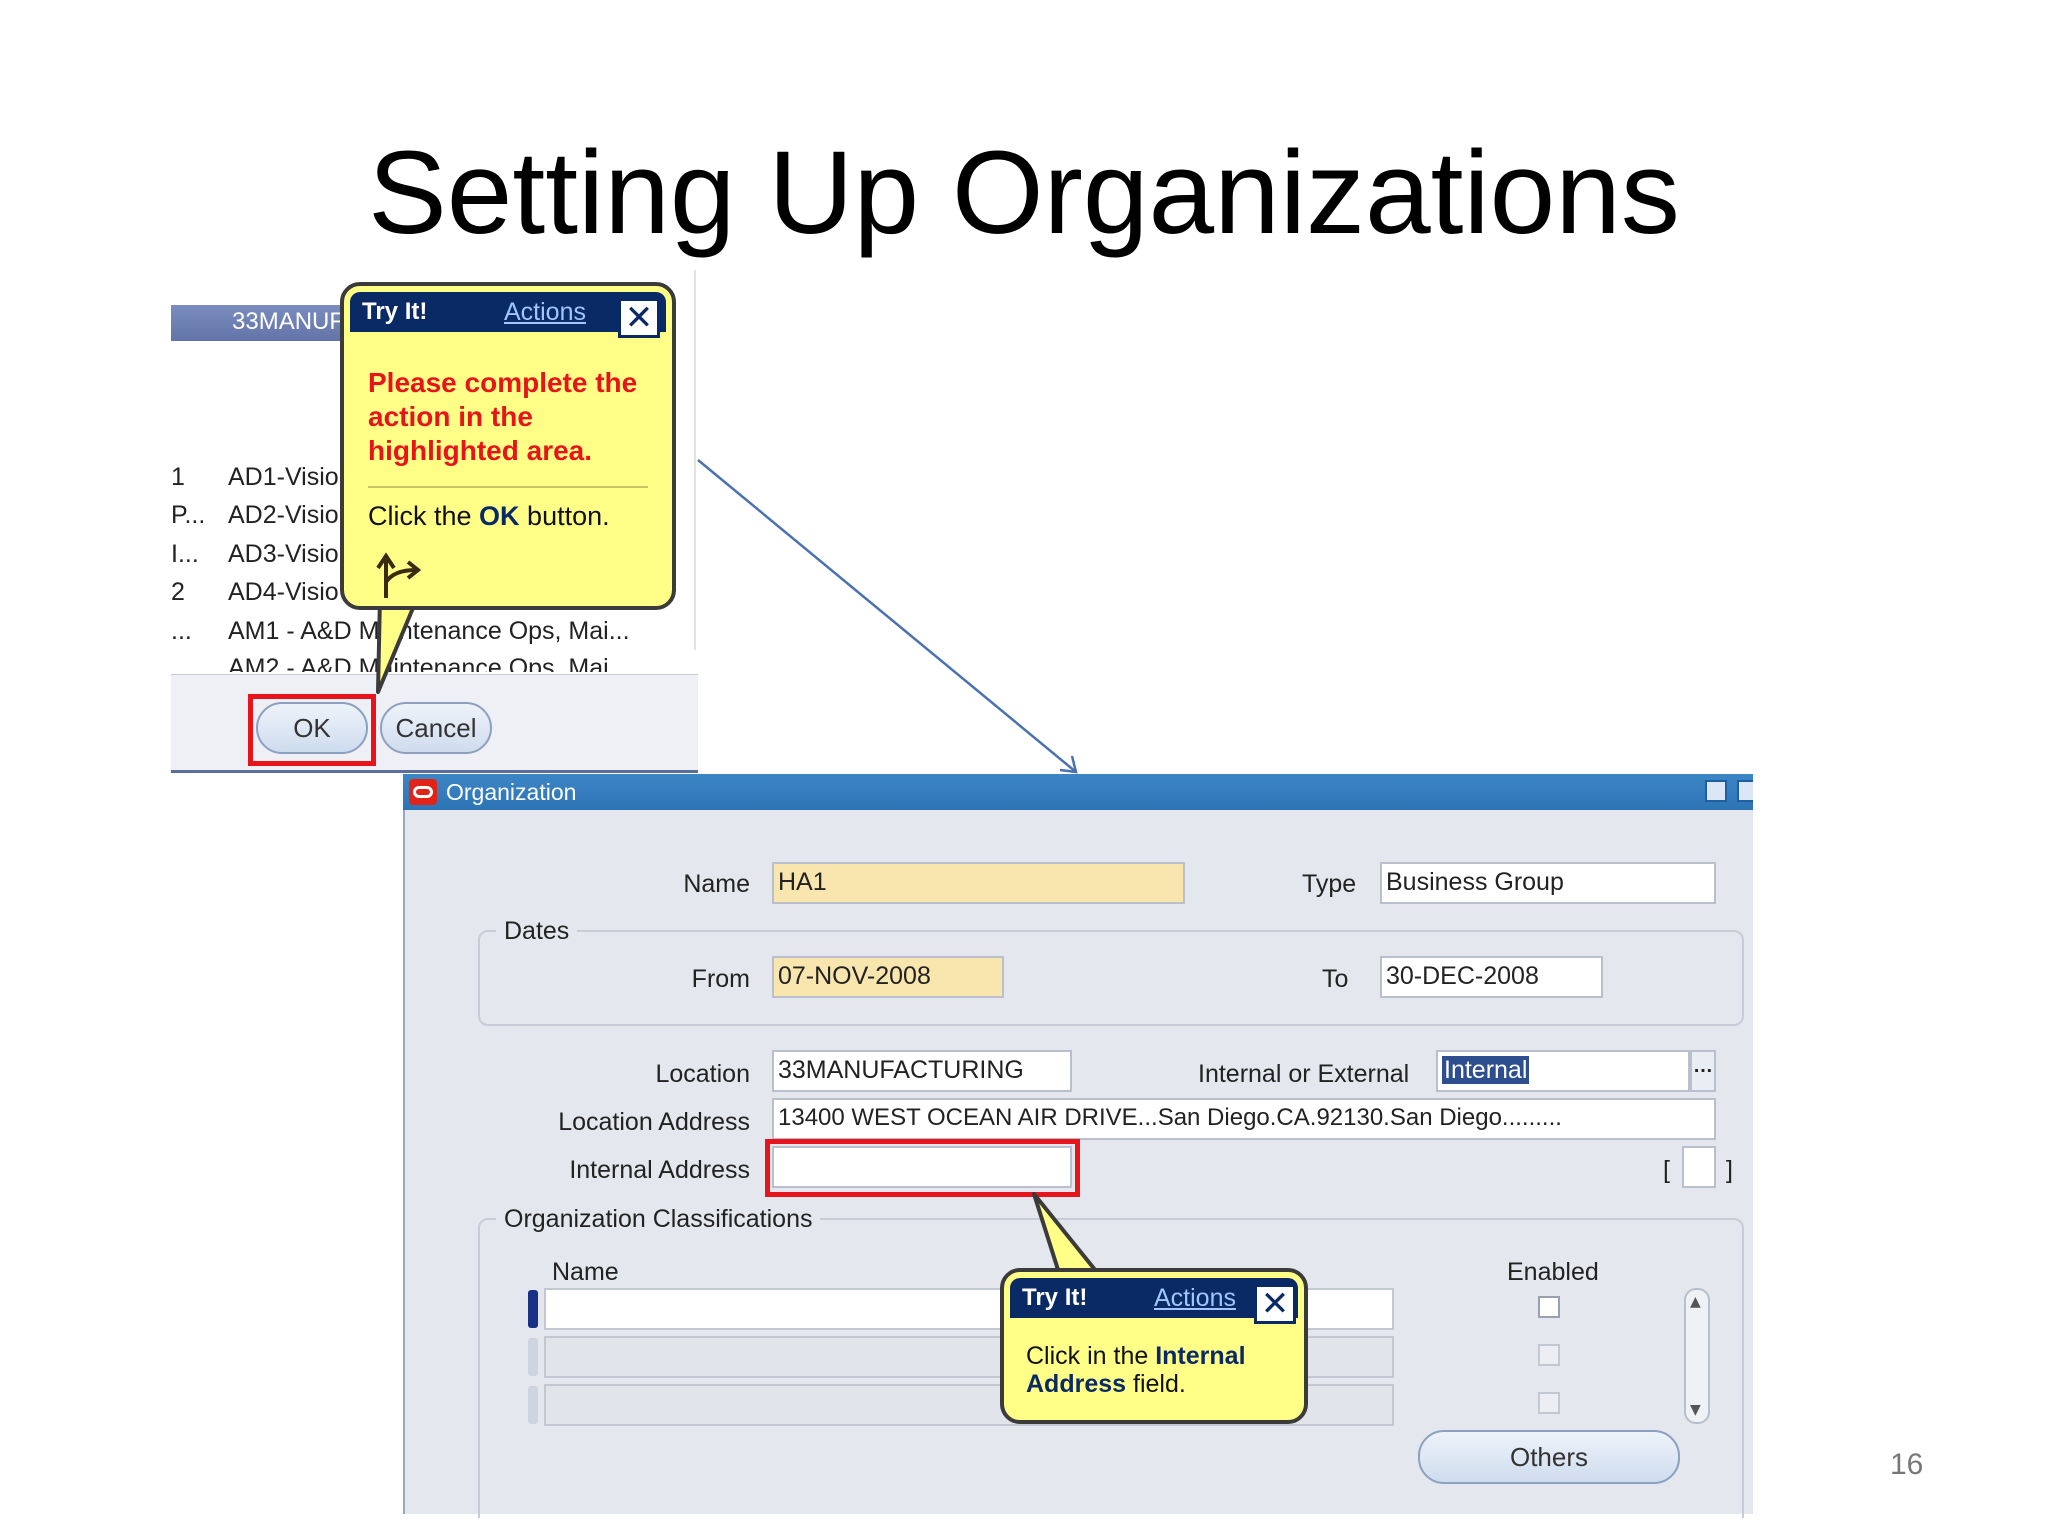 This screenshot has width=2048, height=1536. Describe the element at coordinates (511, 792) in the screenshot. I see `organization-window-title: Organization` at that location.